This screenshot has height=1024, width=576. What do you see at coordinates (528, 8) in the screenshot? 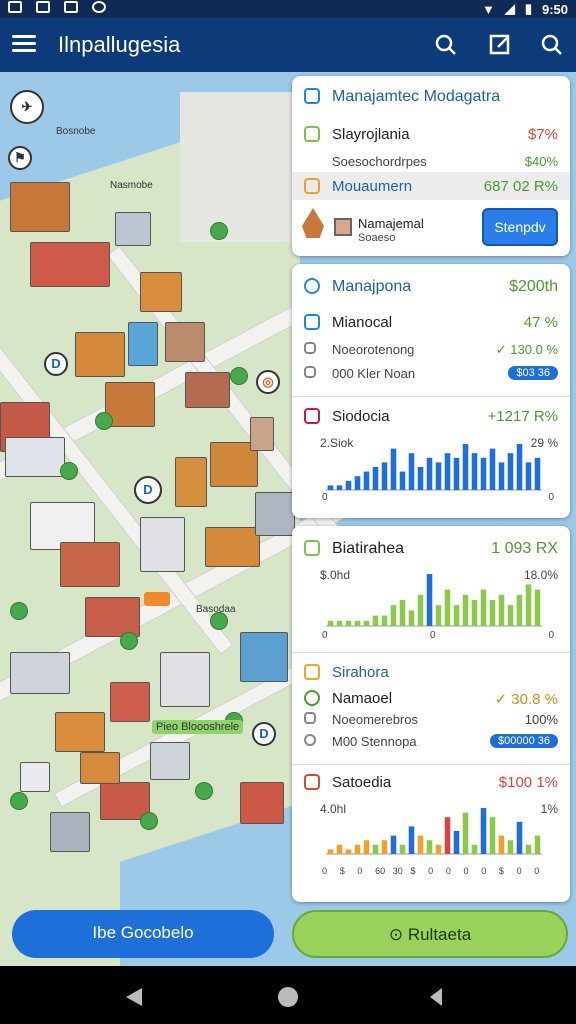
I see `battery-icon: ▮` at bounding box center [528, 8].